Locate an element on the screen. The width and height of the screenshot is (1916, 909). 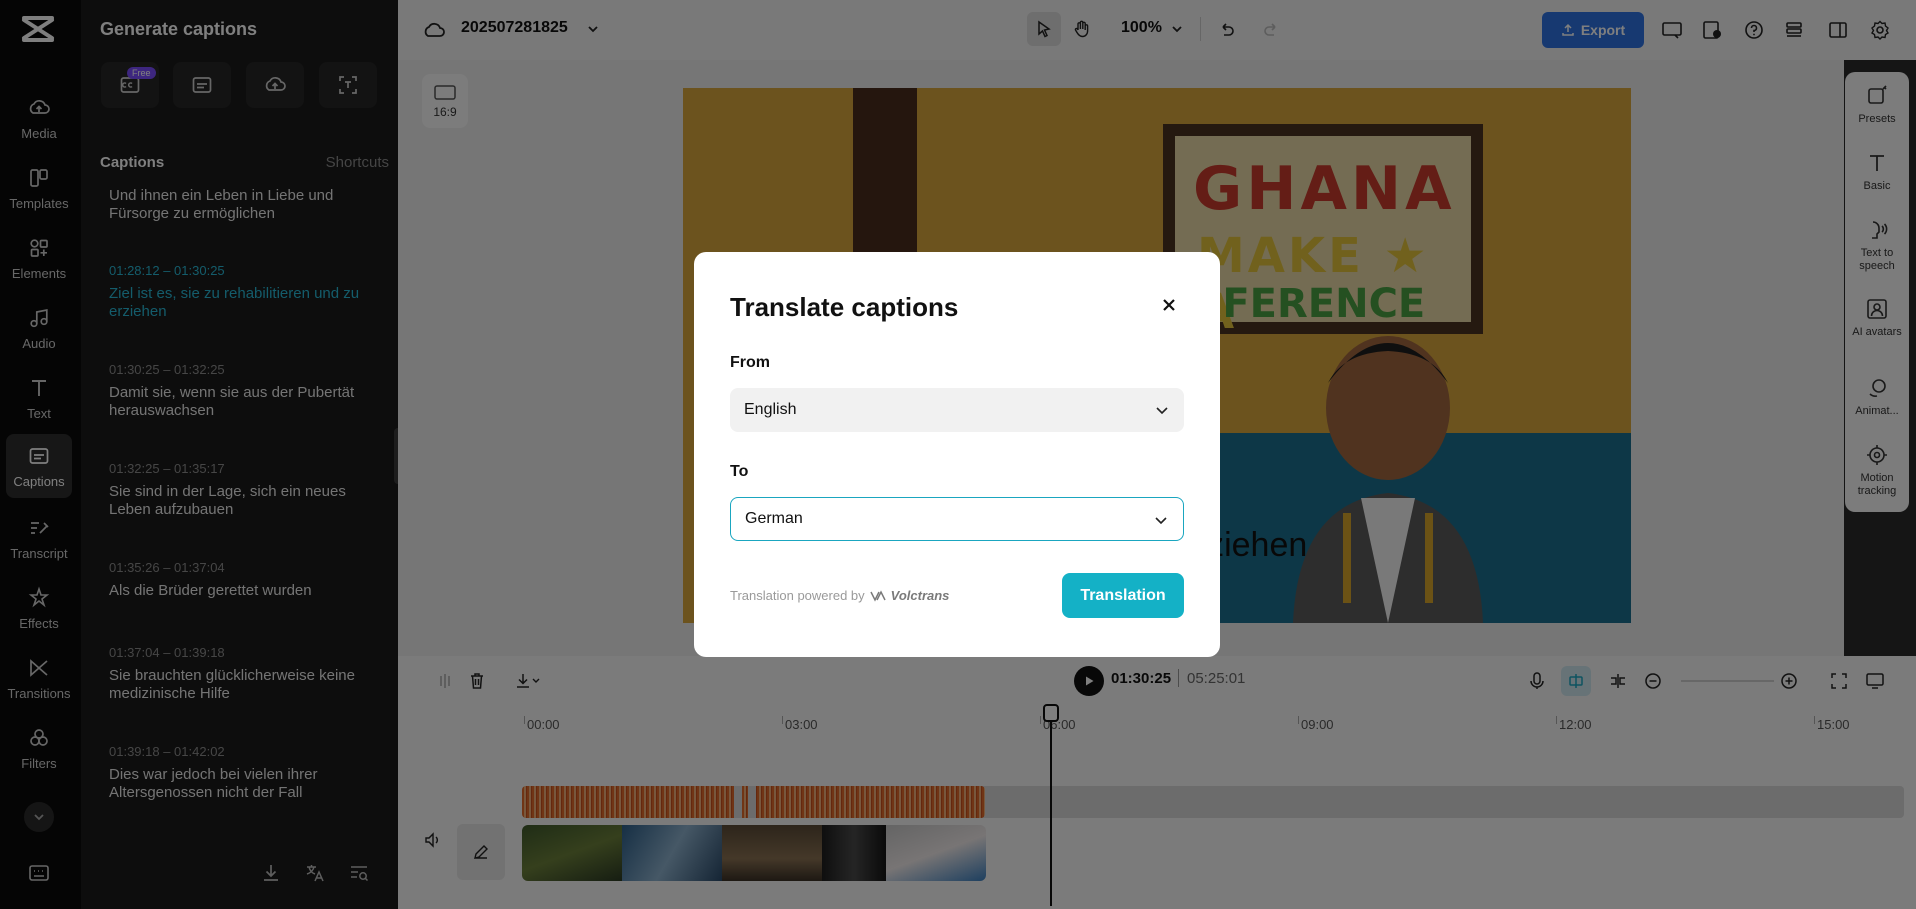
from-language-value: English is located at coordinates (770, 409).